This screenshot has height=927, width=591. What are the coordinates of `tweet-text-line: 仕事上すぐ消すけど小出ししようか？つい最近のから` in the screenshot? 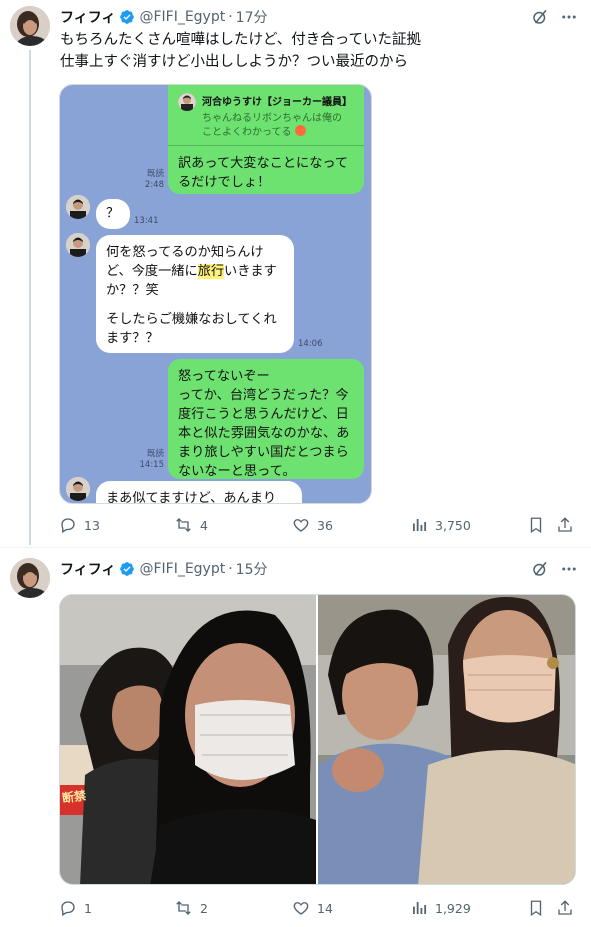 It's located at (234, 62).